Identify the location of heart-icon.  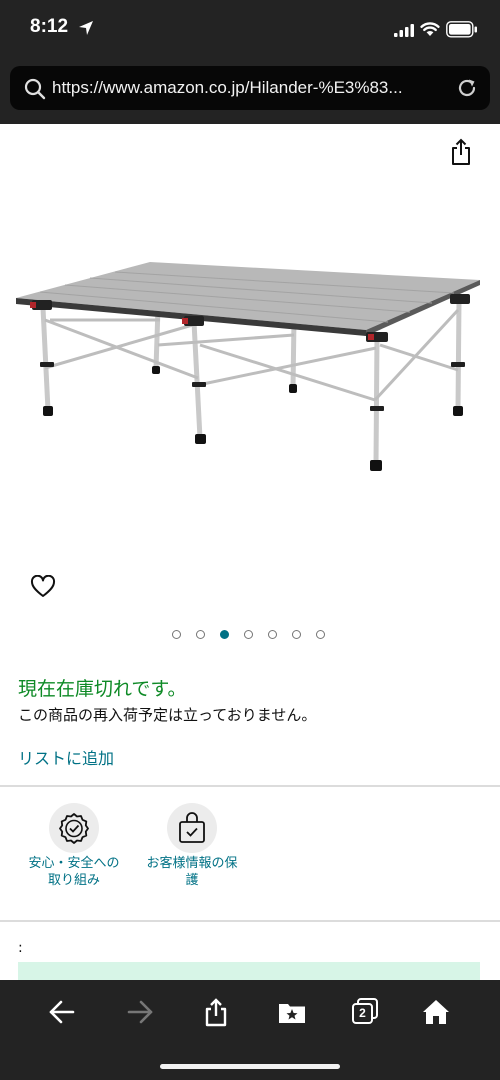
(43, 587).